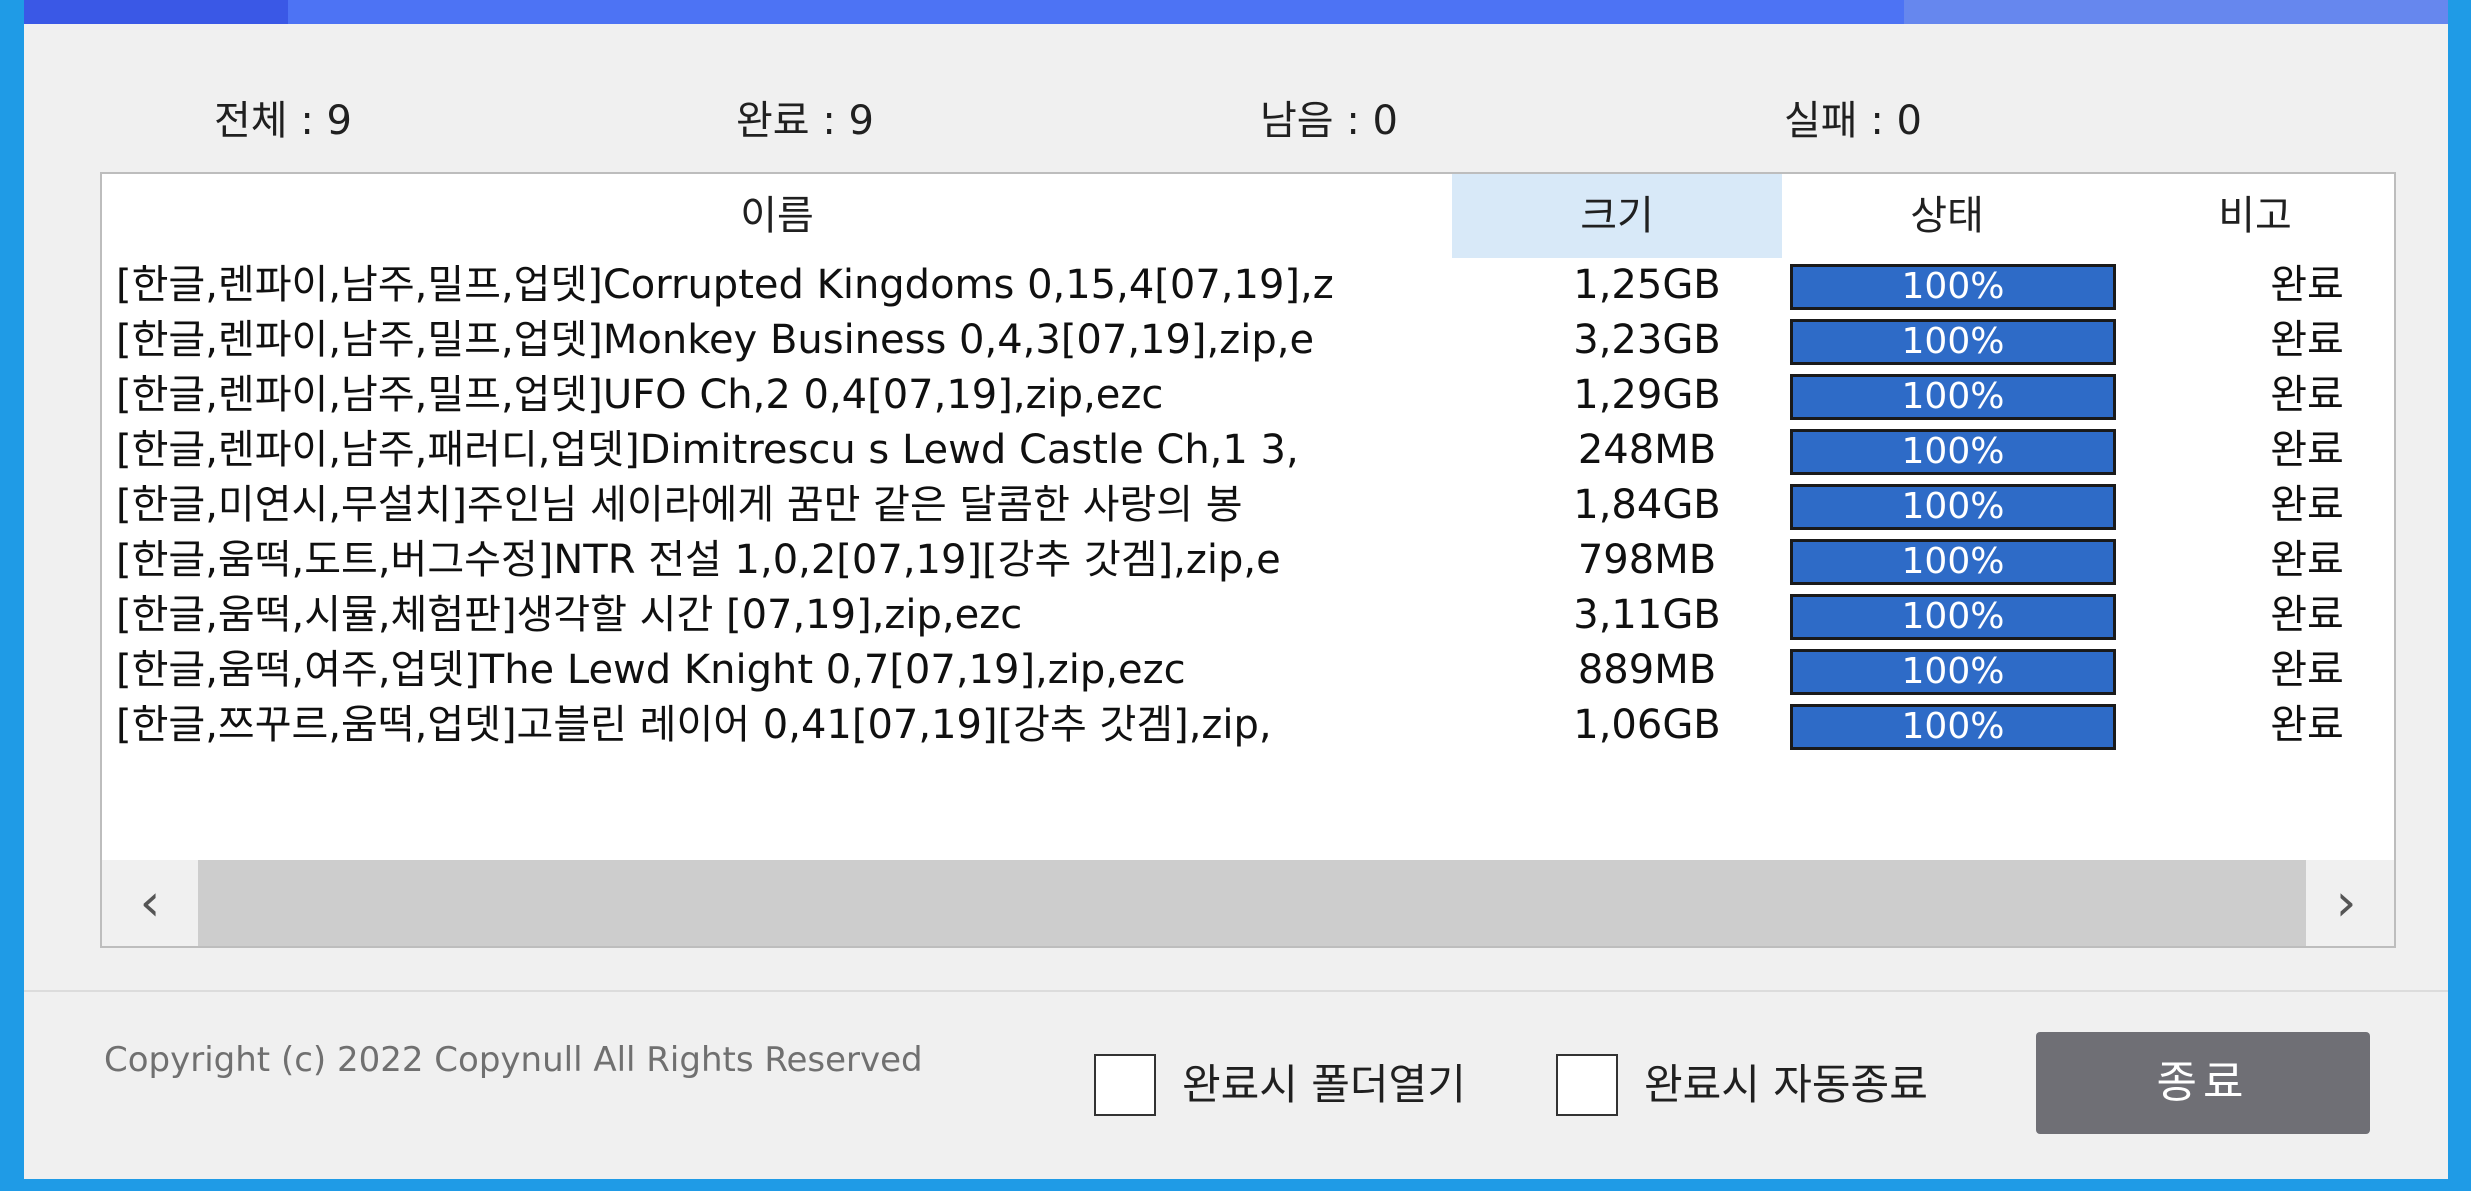  I want to click on file-name: [한글,움떡,시뮬,체험판]생각할 시간 [07,19],zip,ezc, so click(569, 615).